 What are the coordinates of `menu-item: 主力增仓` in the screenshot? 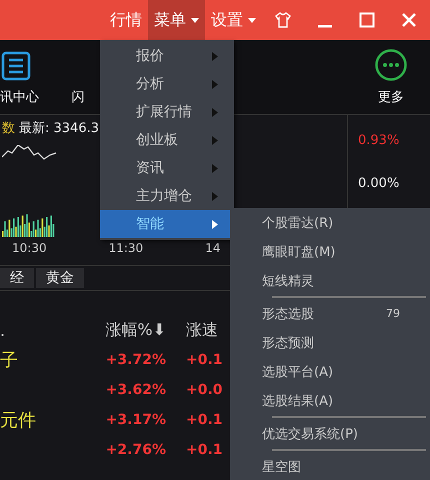 It's located at (167, 196).